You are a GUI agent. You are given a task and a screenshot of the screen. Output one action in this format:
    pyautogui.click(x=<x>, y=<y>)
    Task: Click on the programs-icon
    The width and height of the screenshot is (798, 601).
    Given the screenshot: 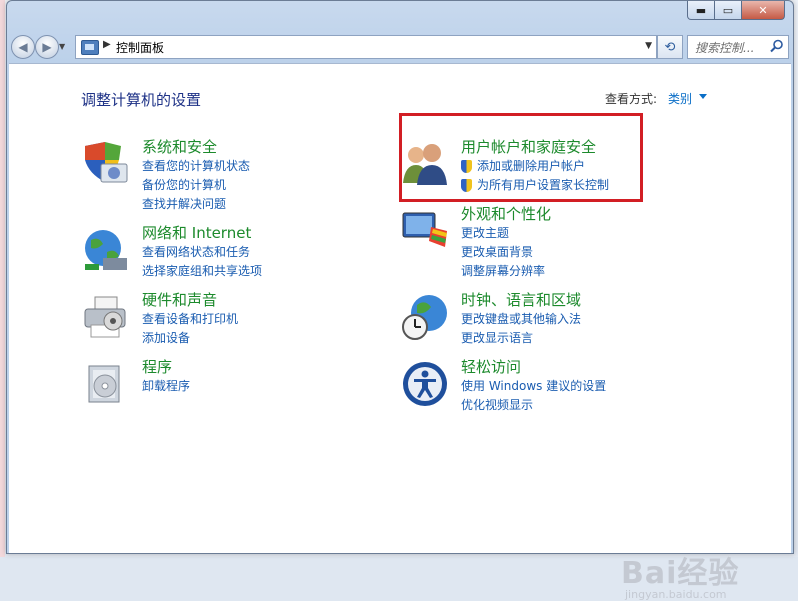 What is the action you would take?
    pyautogui.click(x=105, y=384)
    